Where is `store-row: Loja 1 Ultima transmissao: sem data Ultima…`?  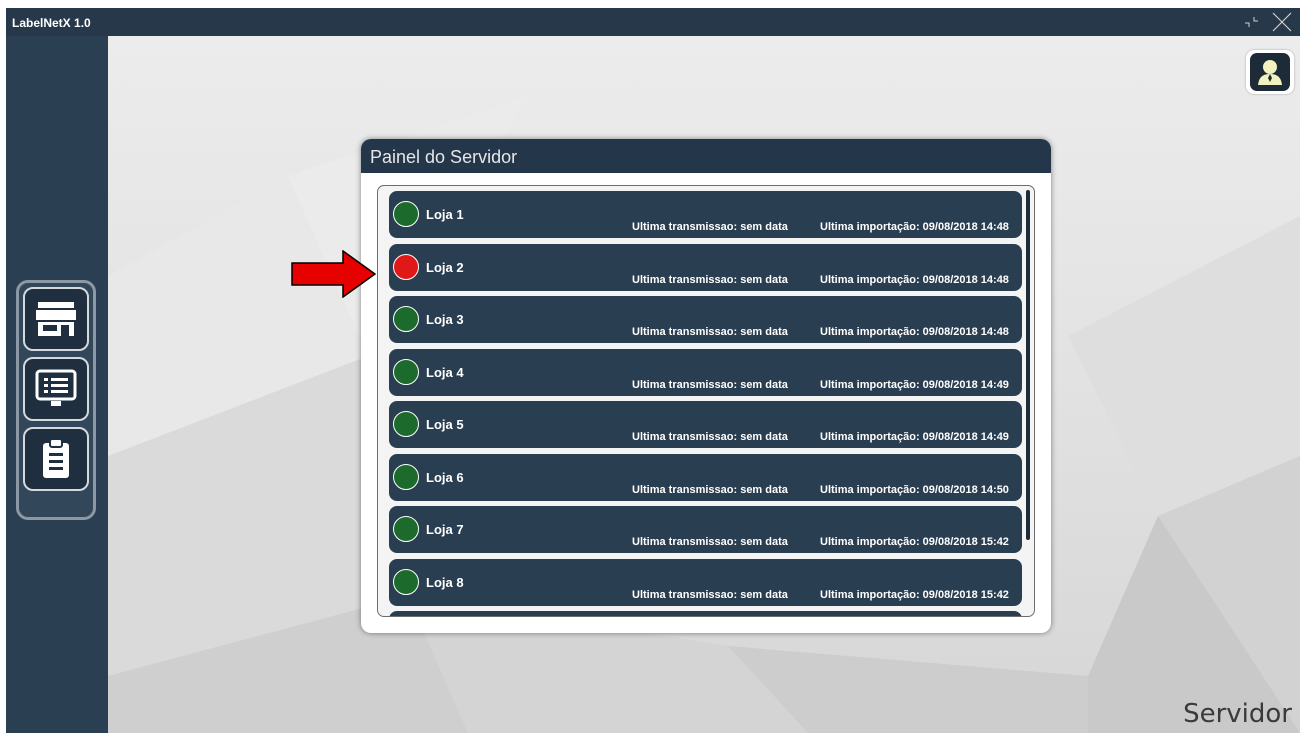 store-row: Loja 1 Ultima transmissao: sem data Ultima… is located at coordinates (705, 214).